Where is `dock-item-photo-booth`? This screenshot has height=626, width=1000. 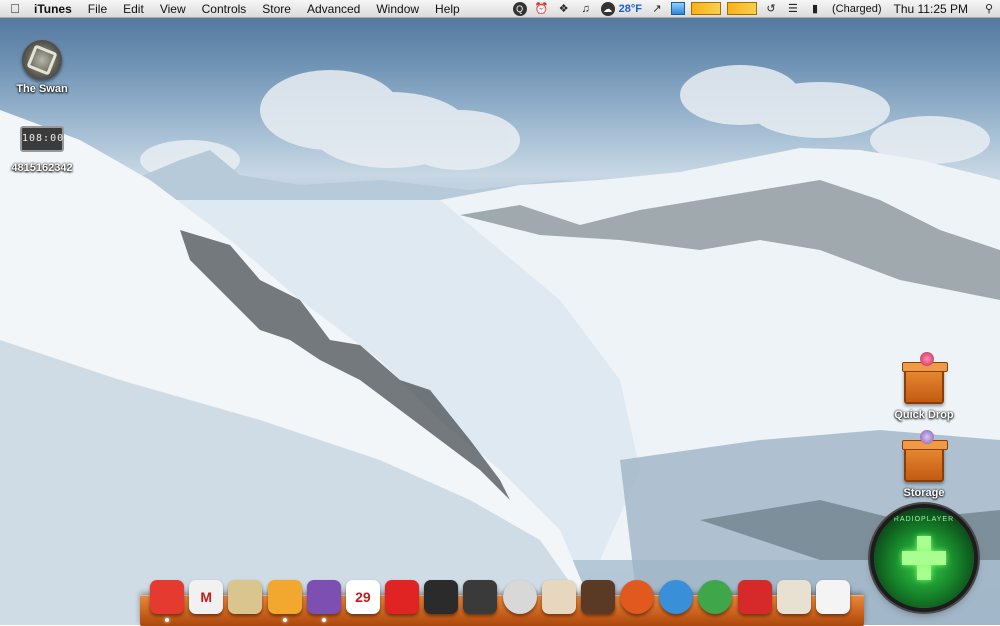 dock-item-photo-booth is located at coordinates (402, 597).